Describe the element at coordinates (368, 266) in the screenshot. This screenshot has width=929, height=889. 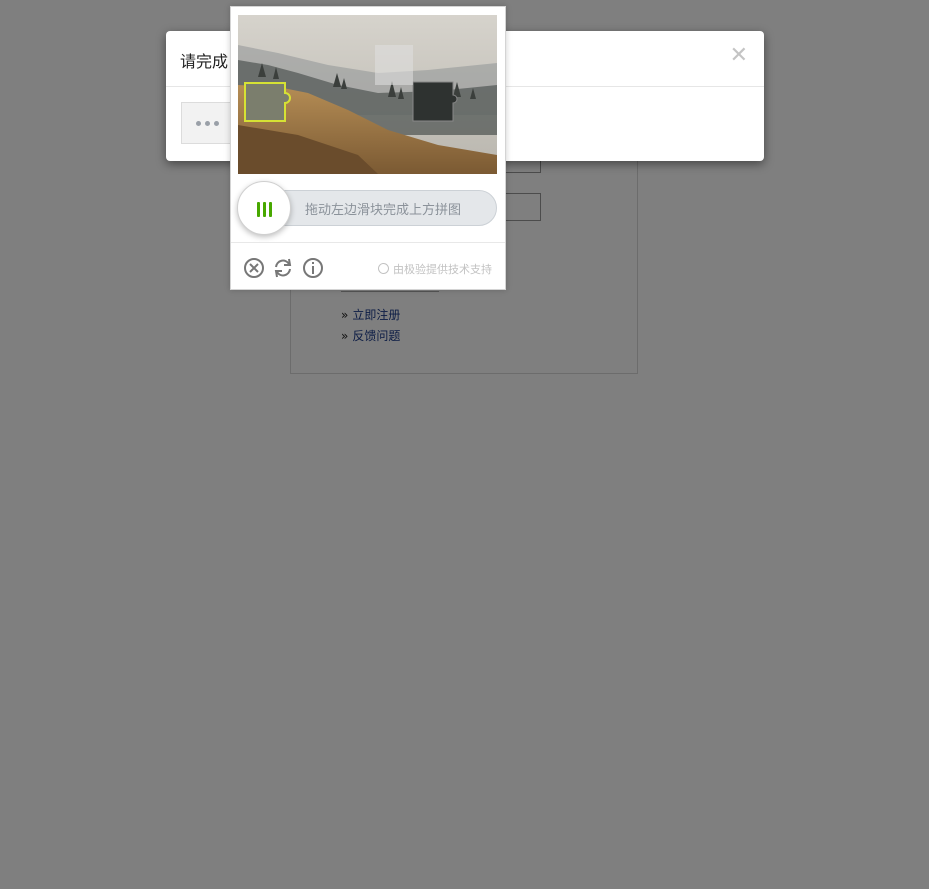
I see `captcha-footer: 由极验提供技术支持` at that location.